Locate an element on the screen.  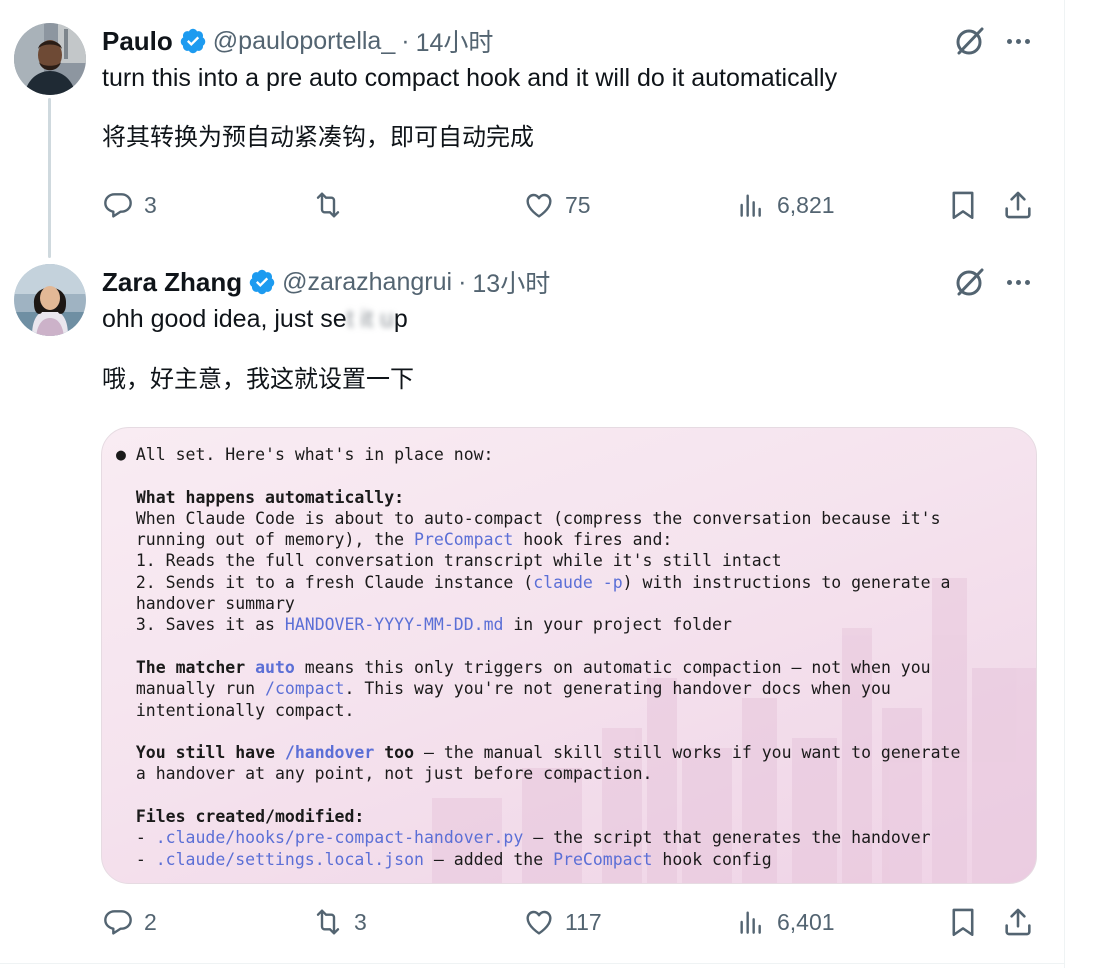
code-line: 2. Sends it to a fresh Claude instance ( is located at coordinates (334, 582).